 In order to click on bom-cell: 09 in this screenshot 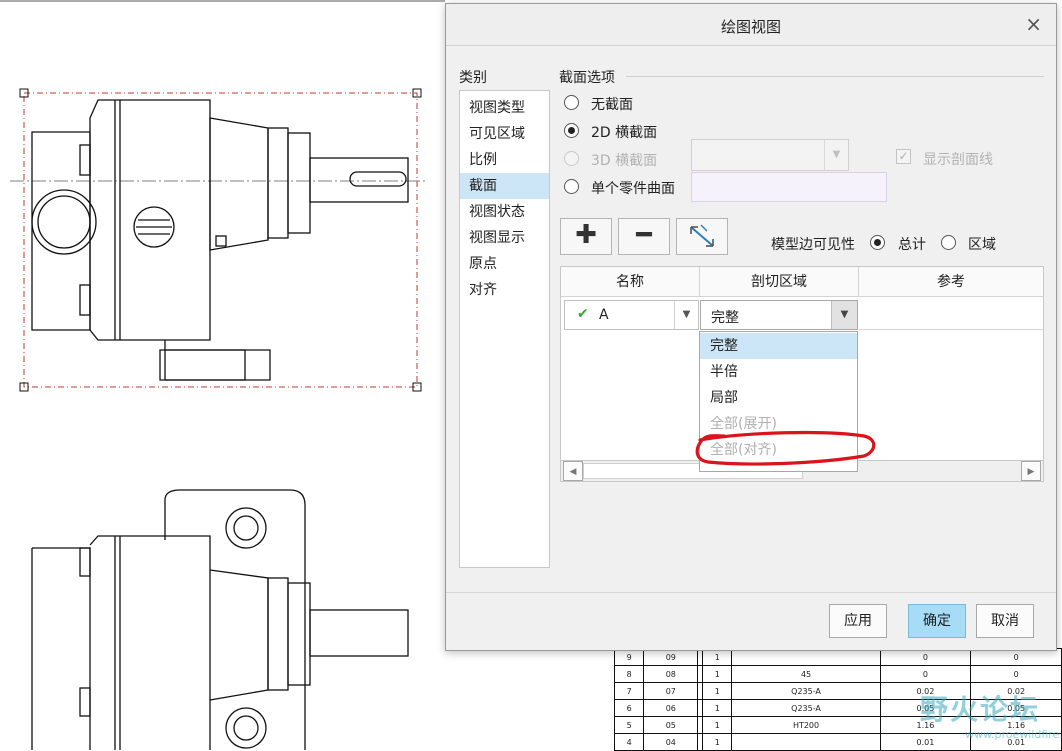, I will do `click(671, 657)`.